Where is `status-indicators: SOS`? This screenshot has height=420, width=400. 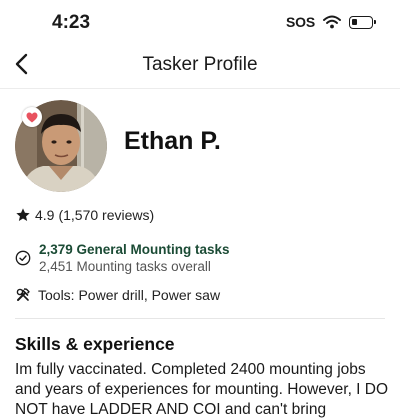 status-indicators: SOS is located at coordinates (331, 22).